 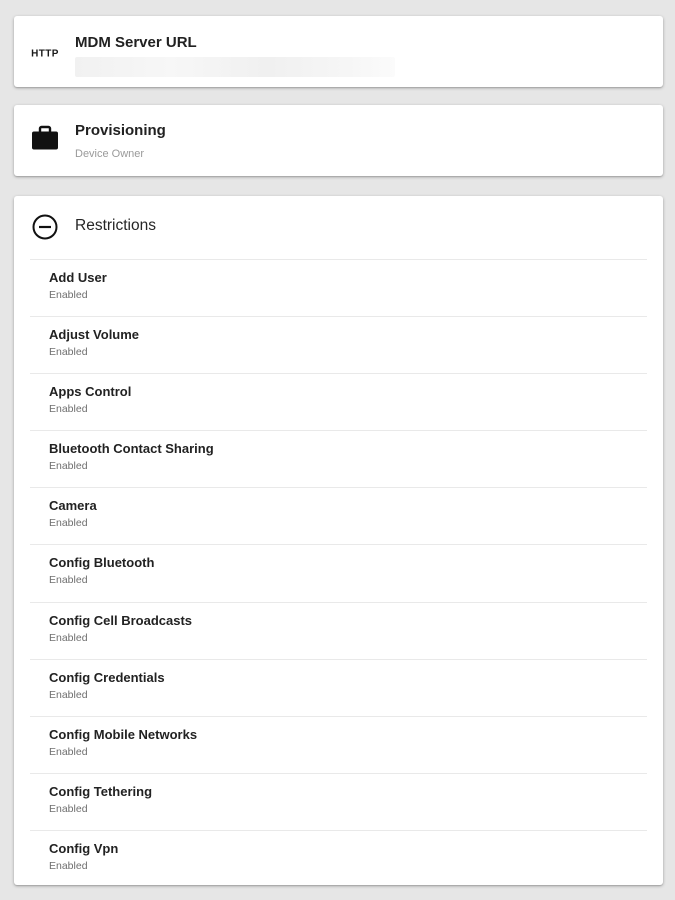 I want to click on restriction-label: Bluetooth Contact Sharing, so click(x=131, y=449).